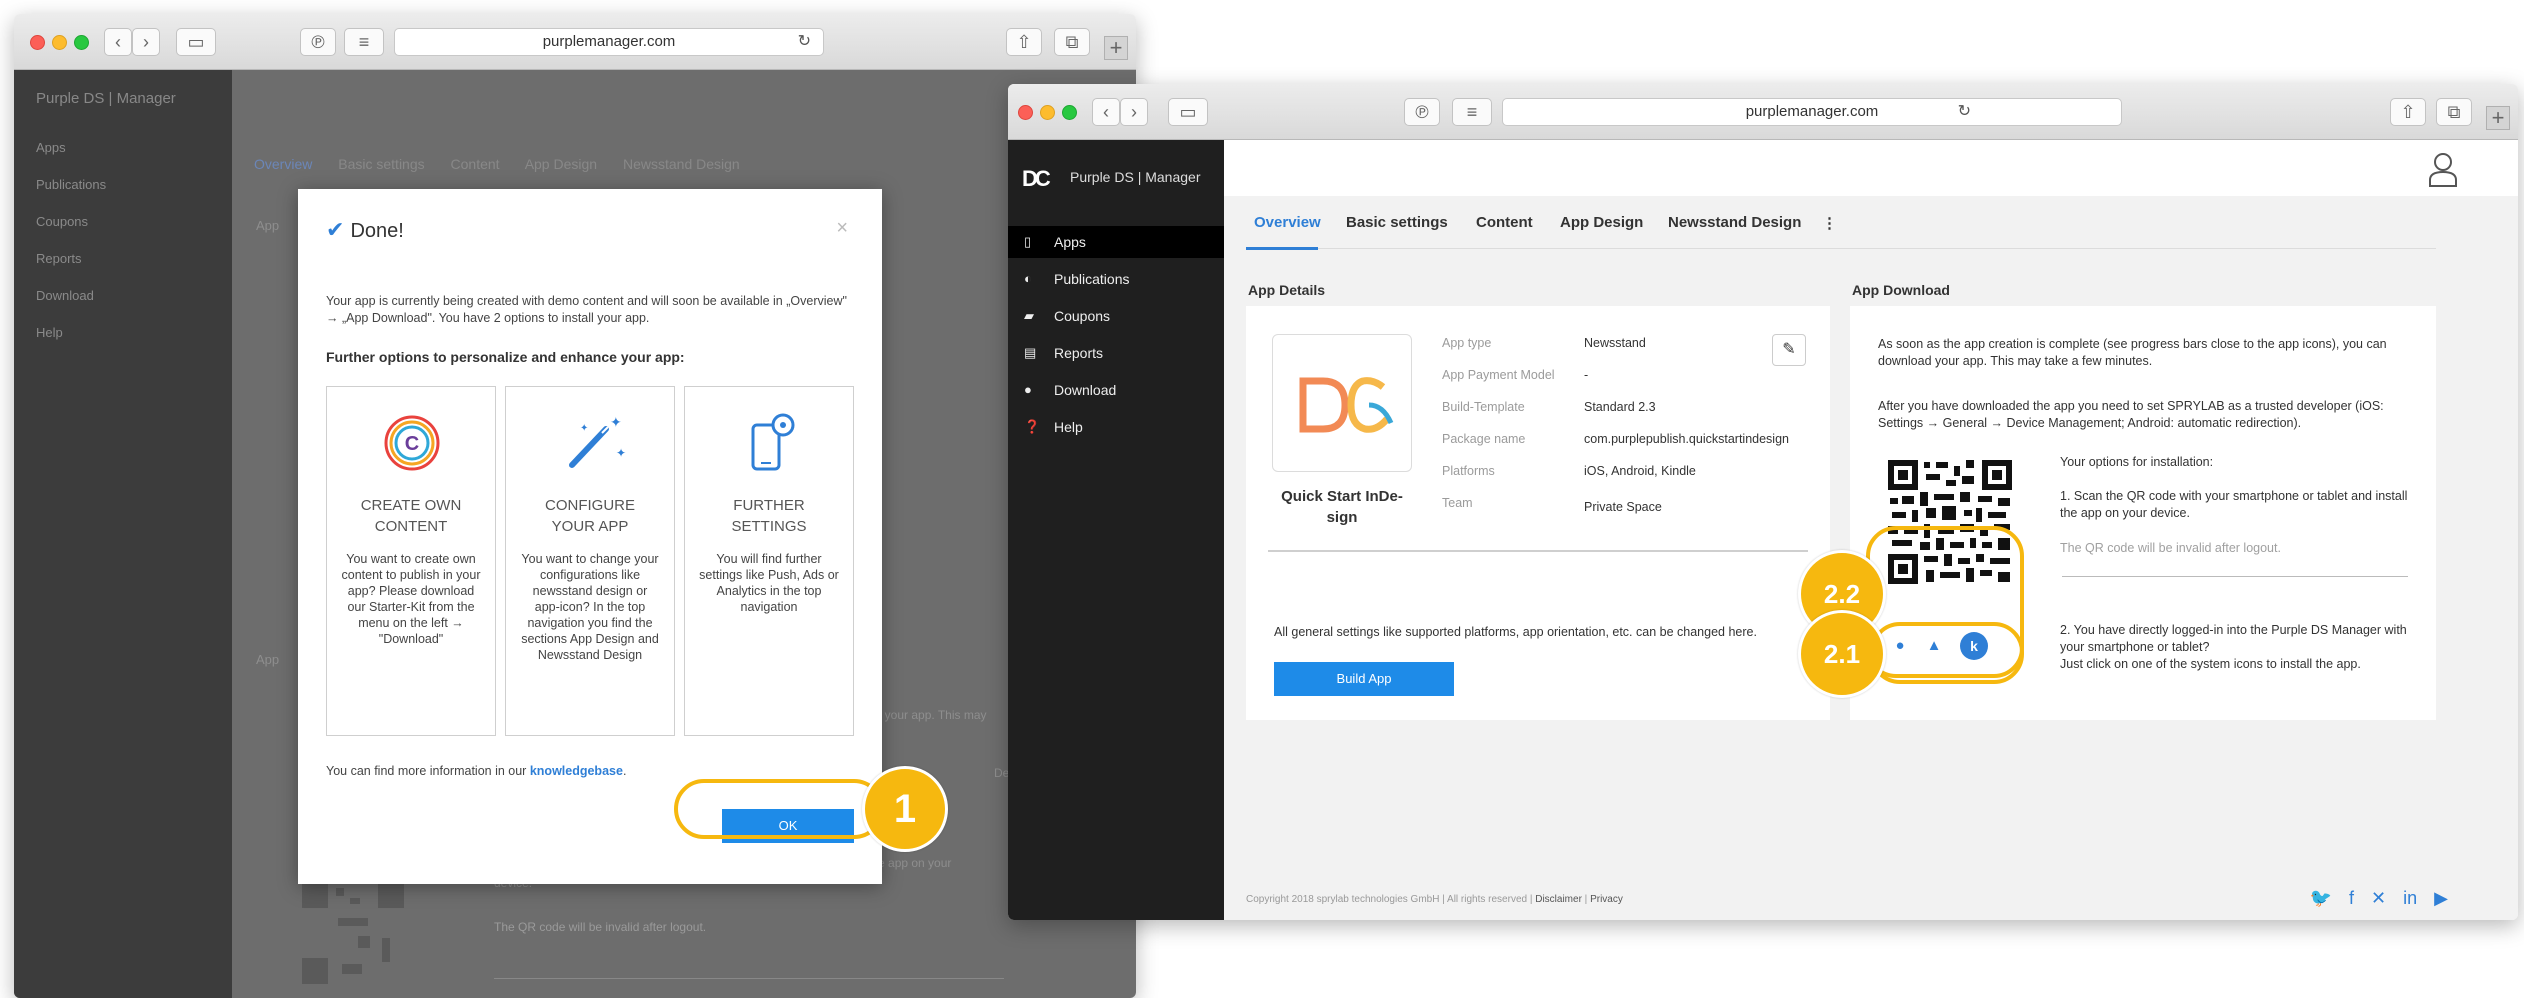  What do you see at coordinates (1364, 679) in the screenshot?
I see `build-app-button: Build App` at bounding box center [1364, 679].